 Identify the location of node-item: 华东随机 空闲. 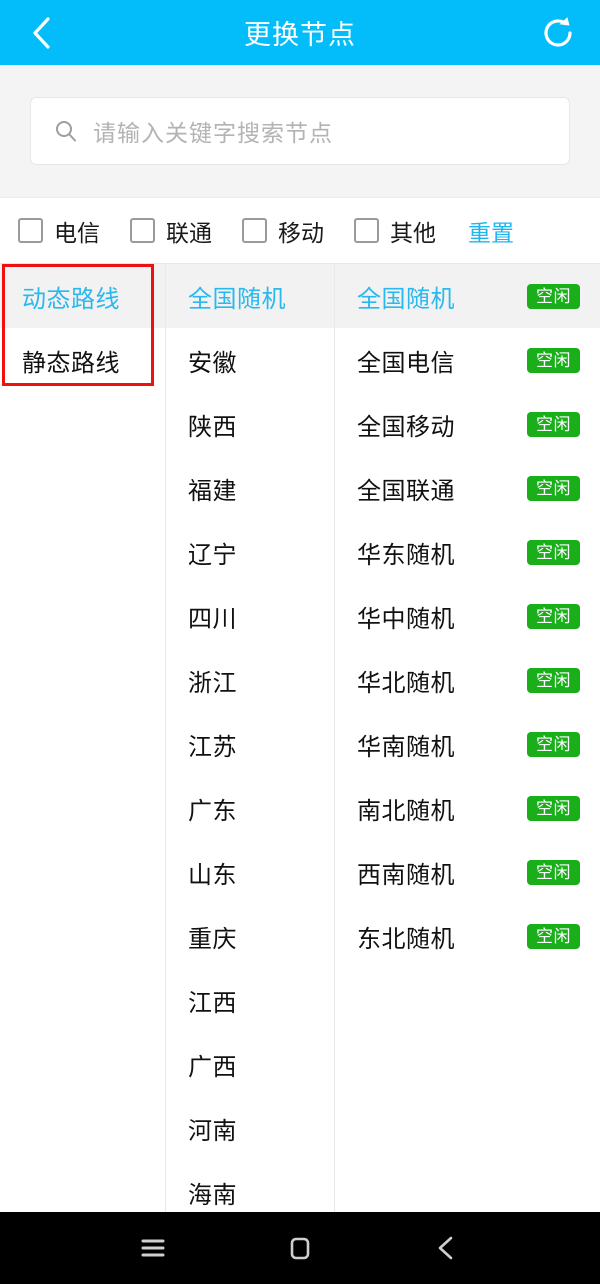
(467, 552).